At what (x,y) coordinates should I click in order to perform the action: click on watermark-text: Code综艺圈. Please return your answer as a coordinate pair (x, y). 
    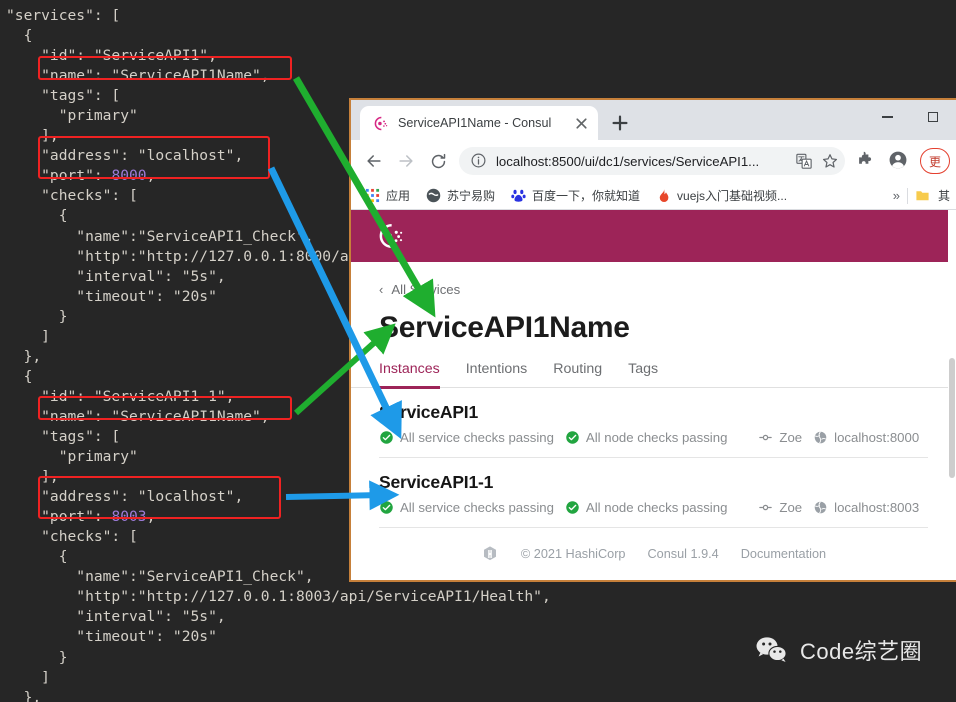
    Looking at the image, I should click on (861, 651).